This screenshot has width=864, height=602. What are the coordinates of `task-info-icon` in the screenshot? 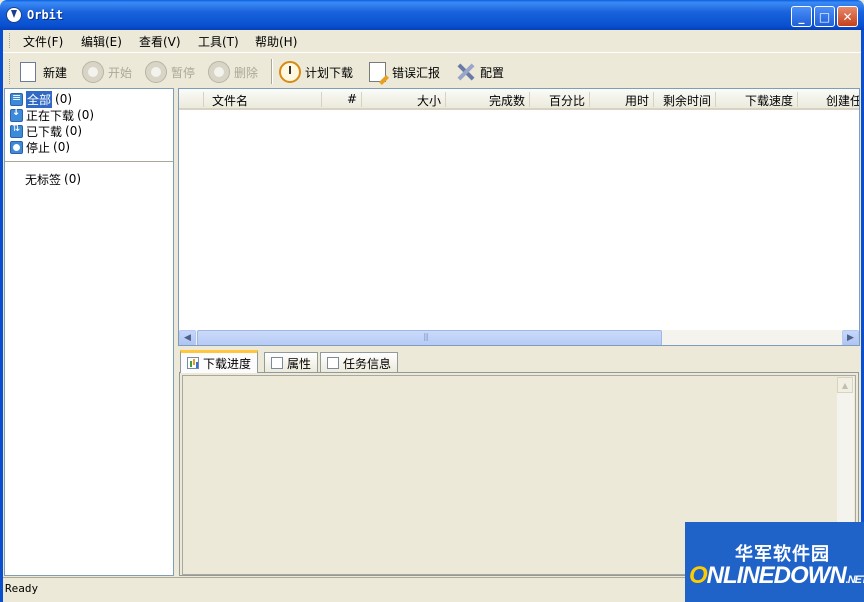 It's located at (333, 363).